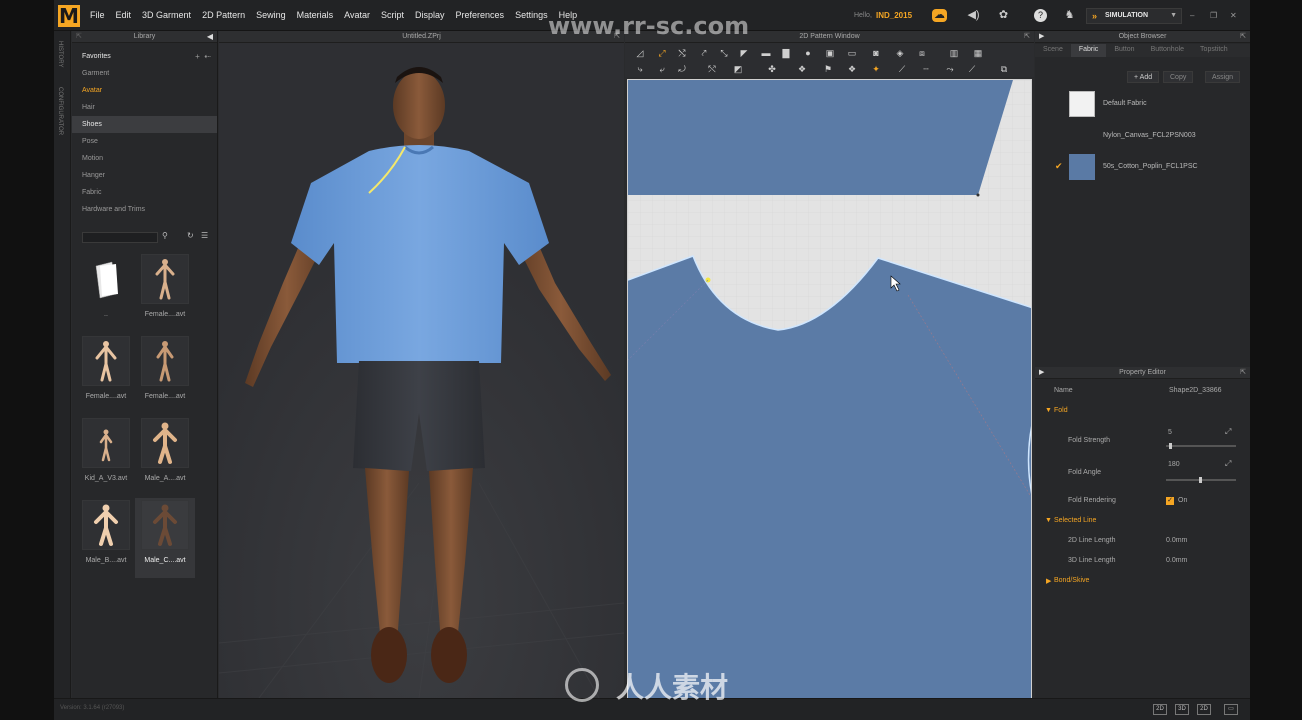 This screenshot has height=720, width=1302. Describe the element at coordinates (1142, 521) in the screenshot. I see `selected-line-section-header: ▼ Selected Line` at that location.